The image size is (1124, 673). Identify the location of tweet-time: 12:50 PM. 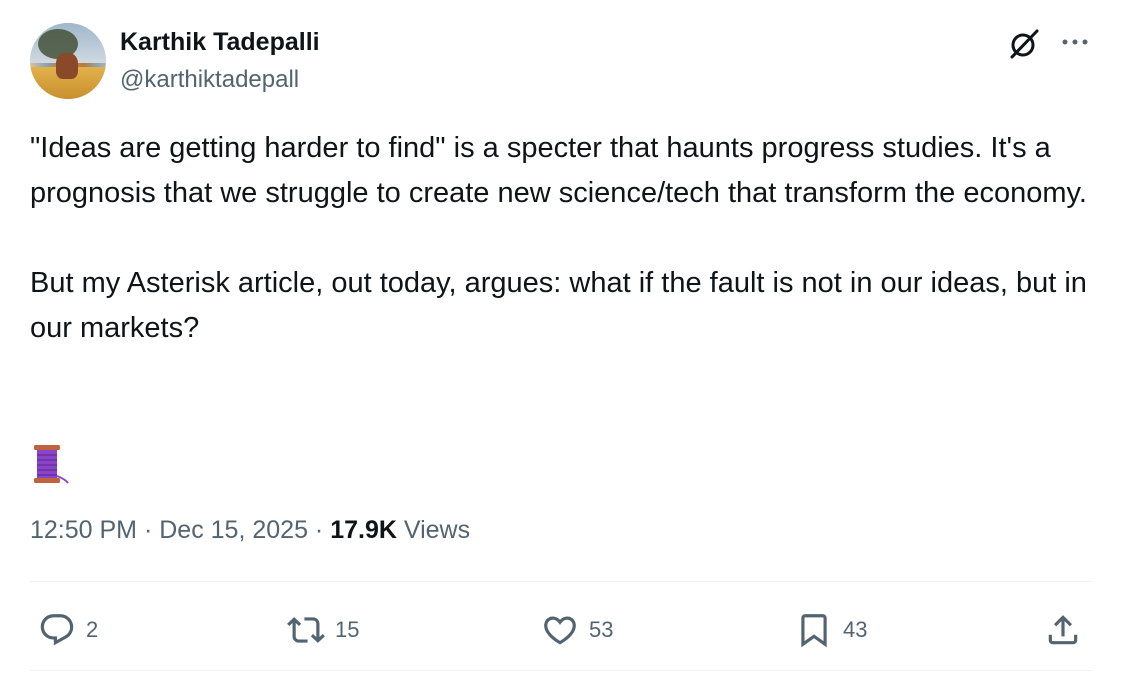
(83, 530).